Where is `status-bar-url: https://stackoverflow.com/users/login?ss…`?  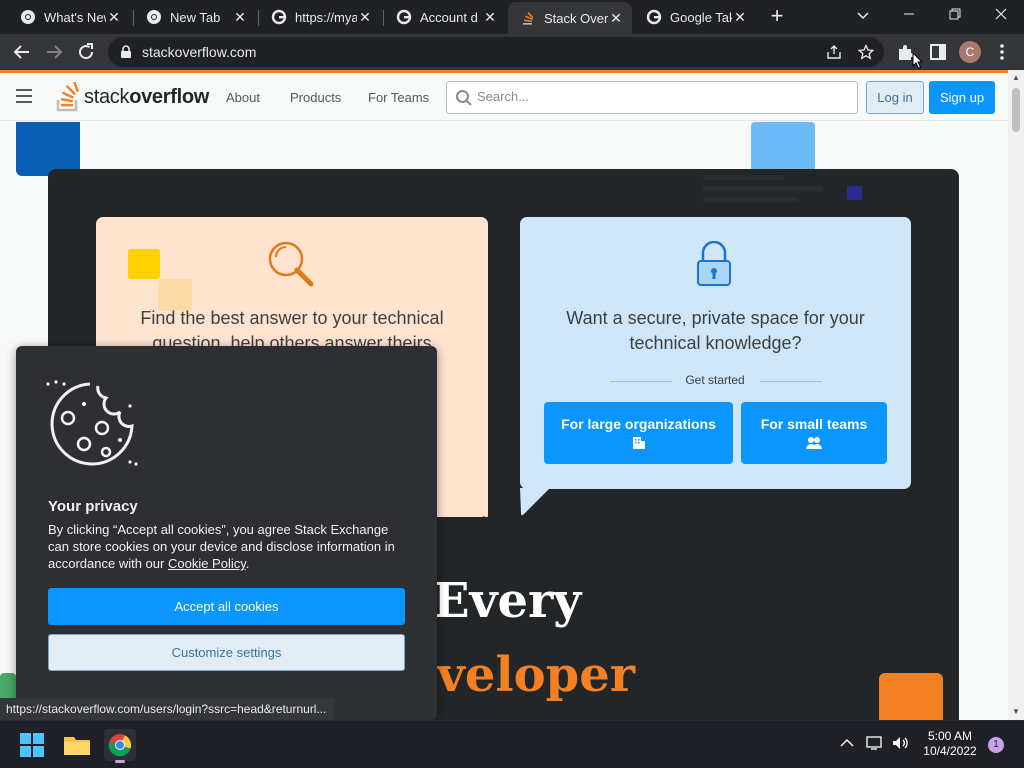 status-bar-url: https://stackoverflow.com/users/login?ss… is located at coordinates (167, 709).